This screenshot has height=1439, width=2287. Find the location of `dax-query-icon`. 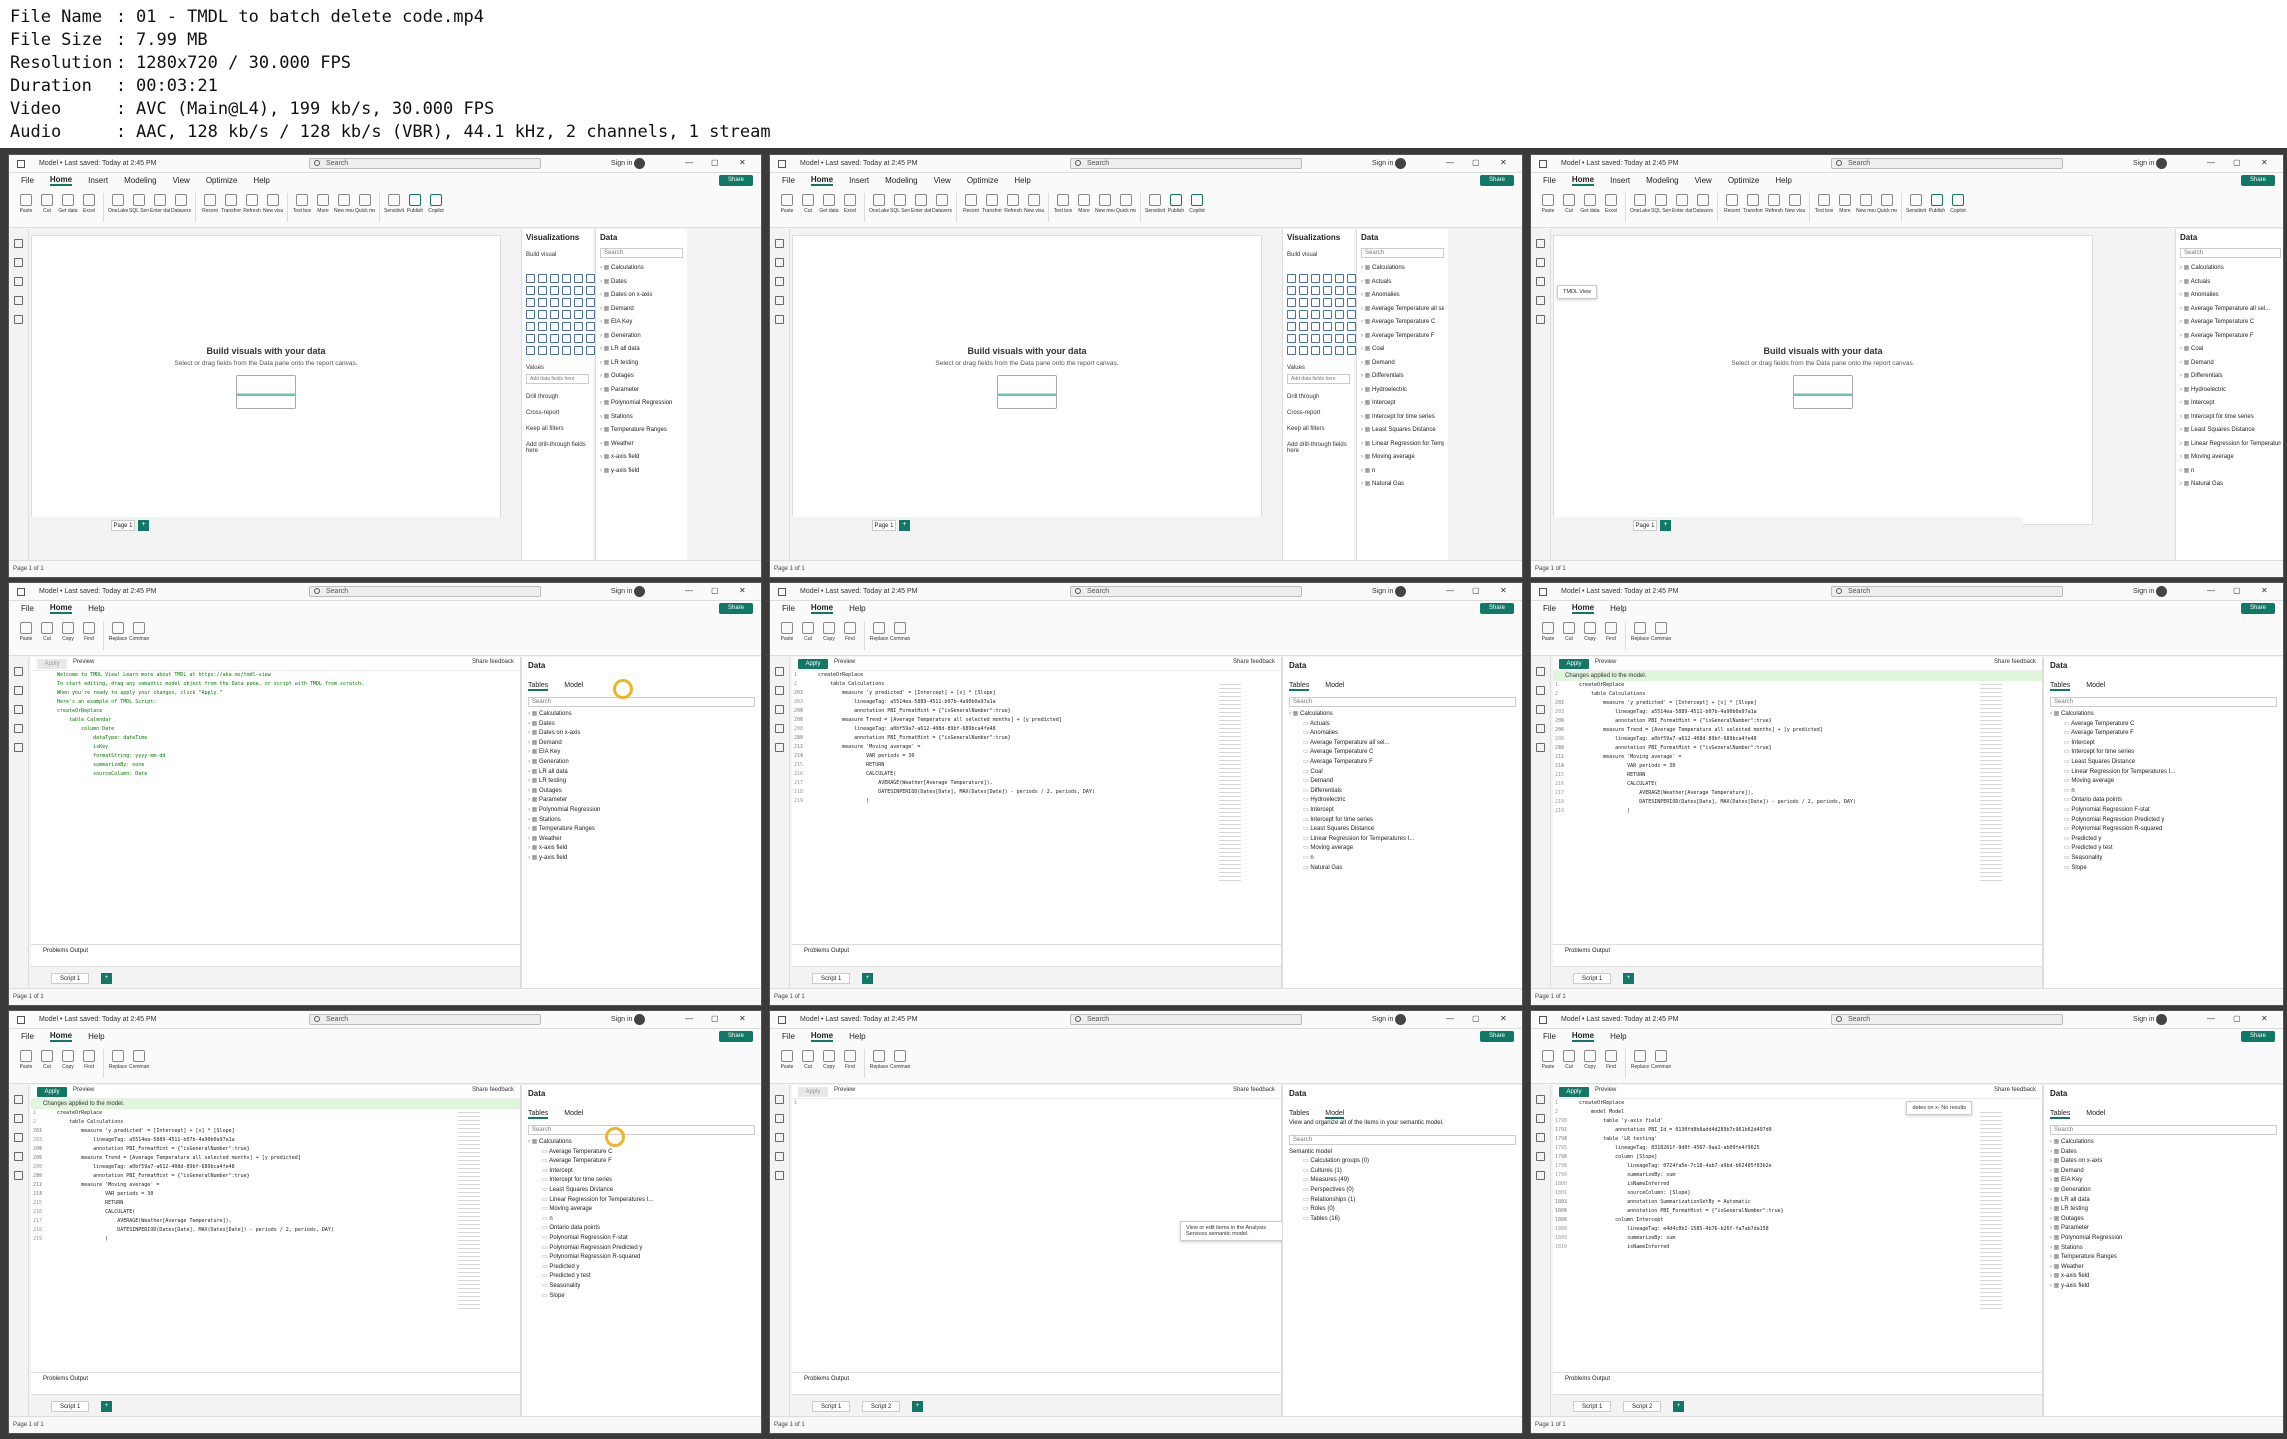

dax-query-icon is located at coordinates (1540, 1156).